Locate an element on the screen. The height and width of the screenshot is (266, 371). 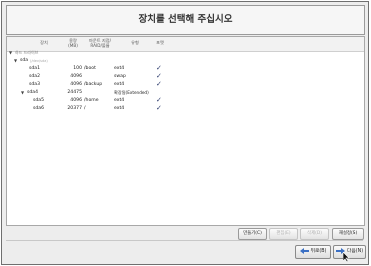
partition-size: 20377 is located at coordinates (74, 108).